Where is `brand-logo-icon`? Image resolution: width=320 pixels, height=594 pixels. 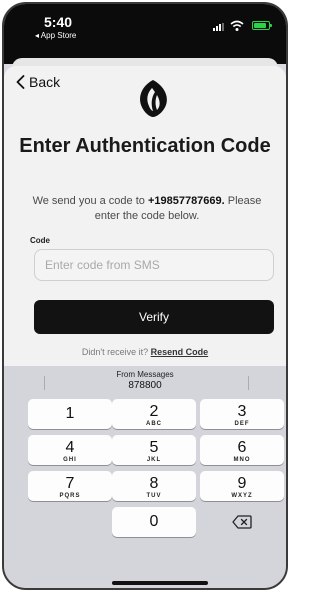 brand-logo-icon is located at coordinates (153, 98).